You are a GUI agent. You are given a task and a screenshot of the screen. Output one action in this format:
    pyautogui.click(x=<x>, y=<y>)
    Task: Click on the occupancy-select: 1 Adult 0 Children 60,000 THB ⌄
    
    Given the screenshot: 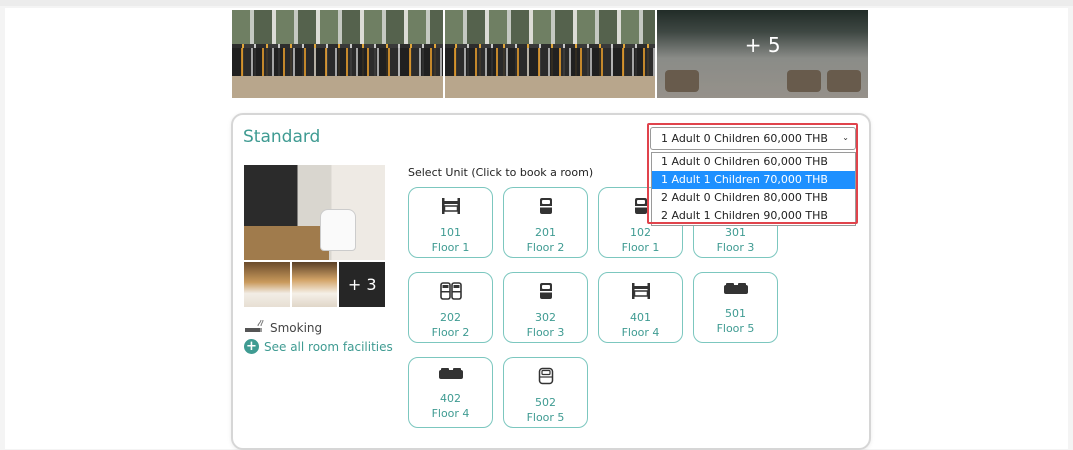 What is the action you would take?
    pyautogui.click(x=753, y=138)
    